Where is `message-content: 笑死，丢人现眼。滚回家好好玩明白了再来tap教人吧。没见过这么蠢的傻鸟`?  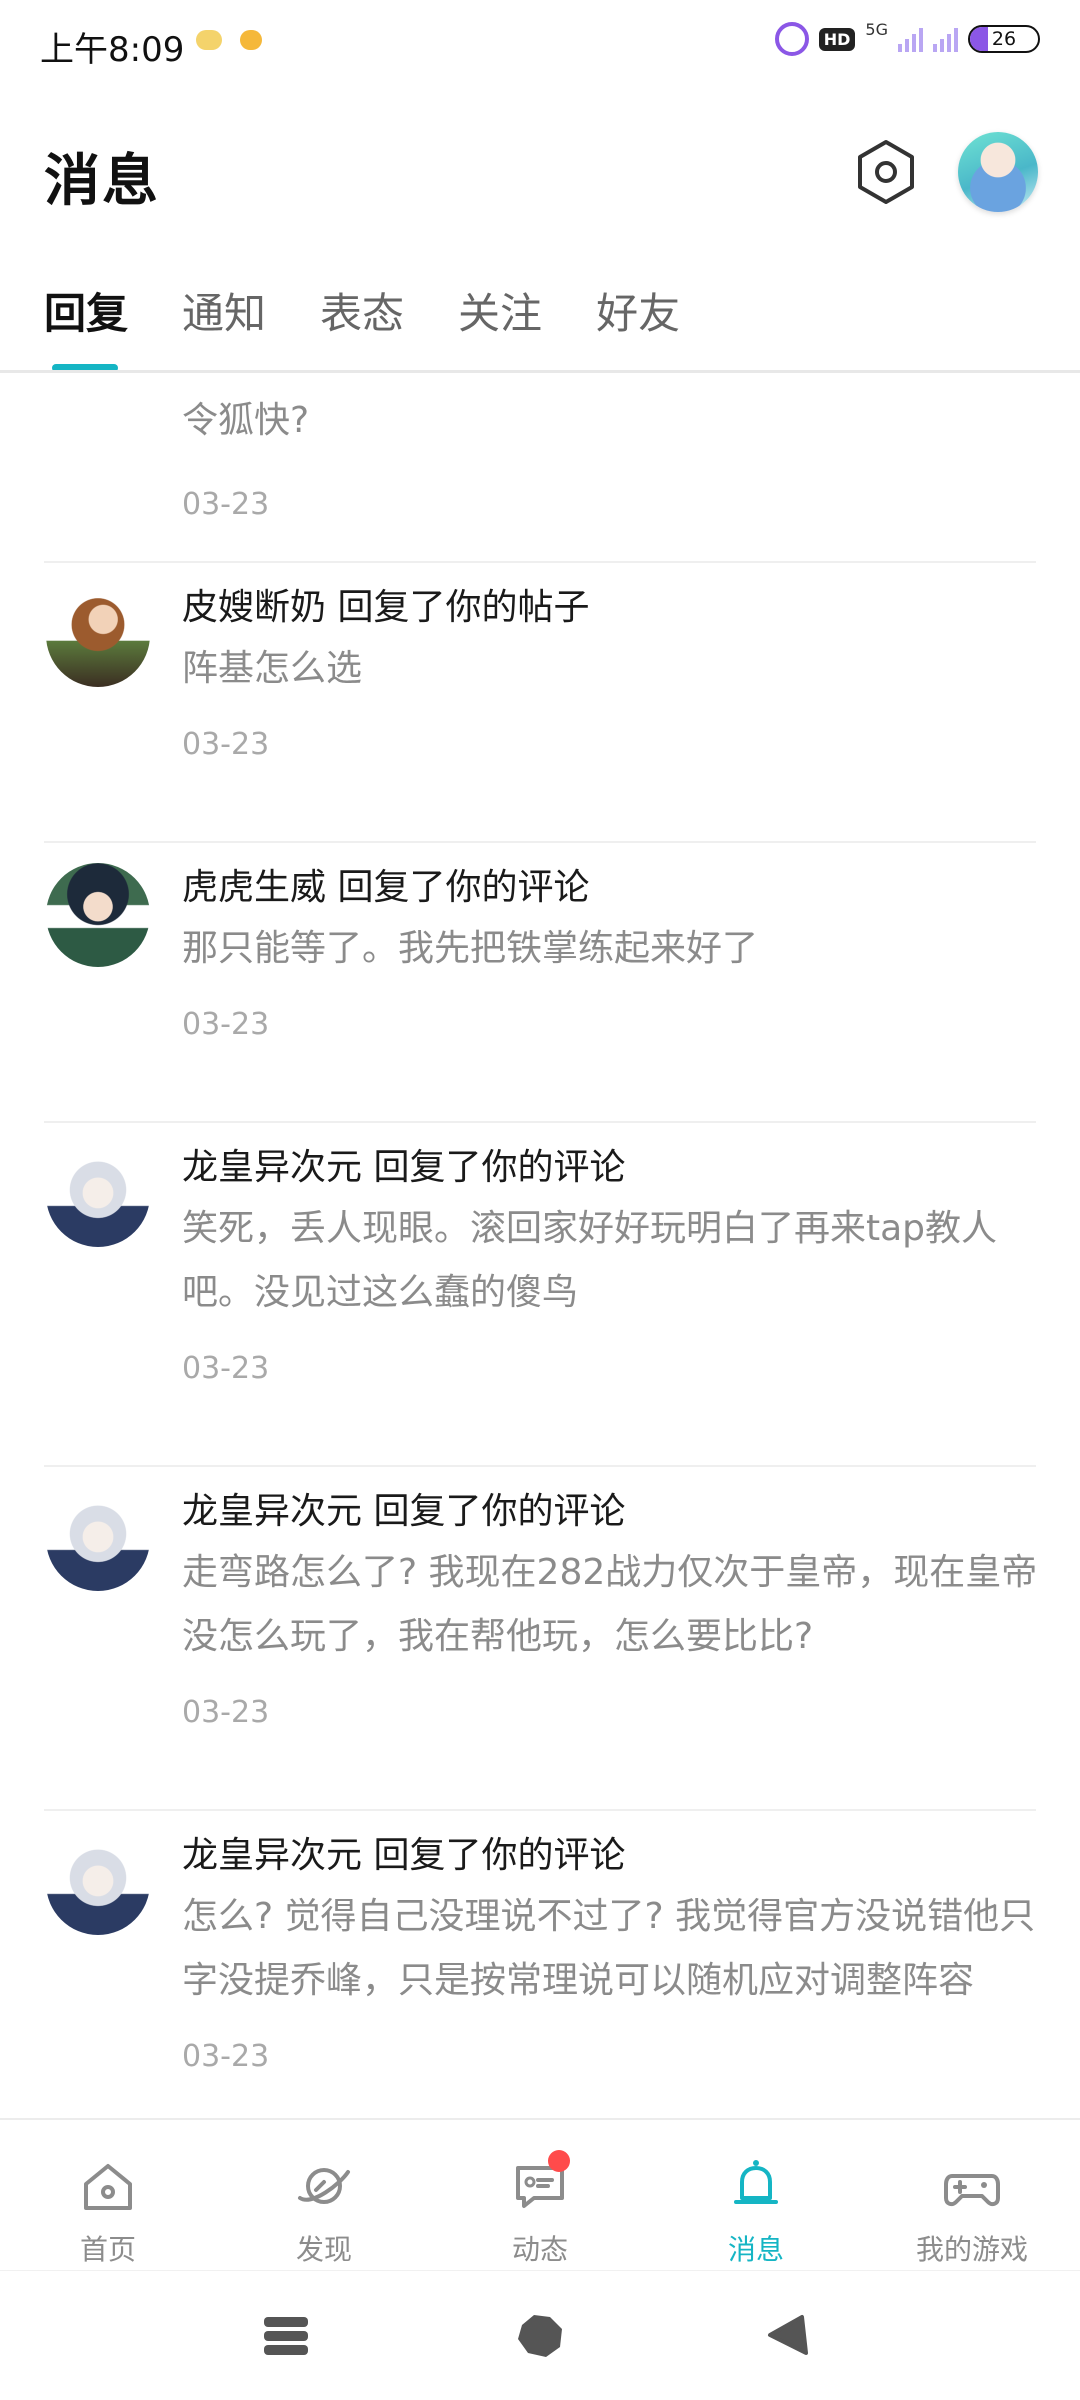
message-content: 笑死，丢人现眼。滚回家好好玩明白了再来tap教人吧。没见过这么蠢的傻鸟 is located at coordinates (590, 1260).